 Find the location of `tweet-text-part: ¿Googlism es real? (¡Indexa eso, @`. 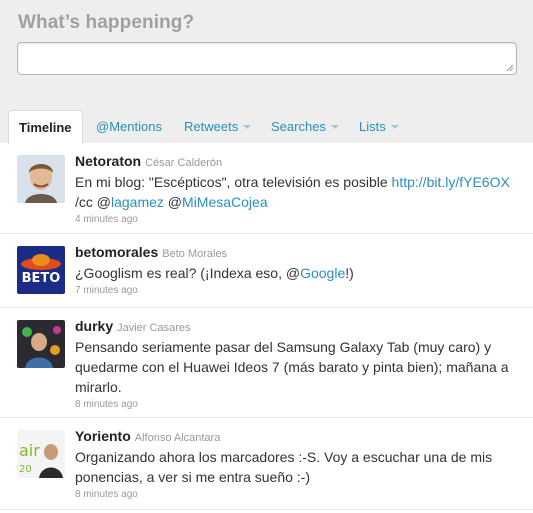

tweet-text-part: ¿Googlism es real? (¡Indexa eso, @ is located at coordinates (188, 273).